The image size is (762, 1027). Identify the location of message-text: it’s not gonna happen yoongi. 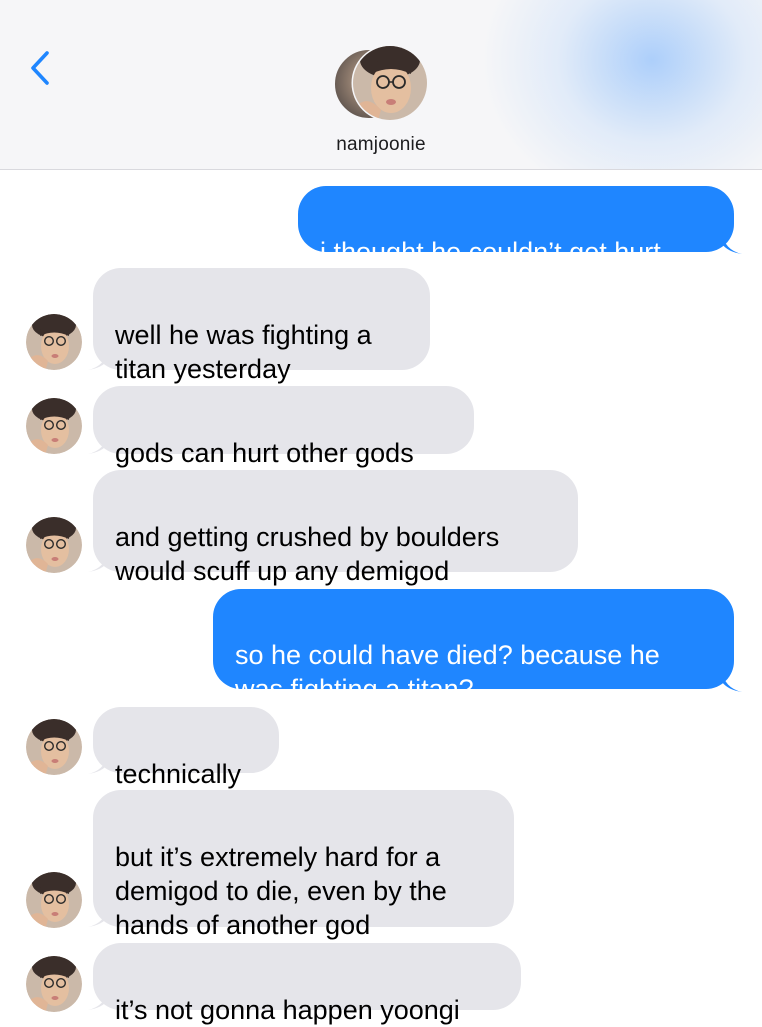
(287, 1010).